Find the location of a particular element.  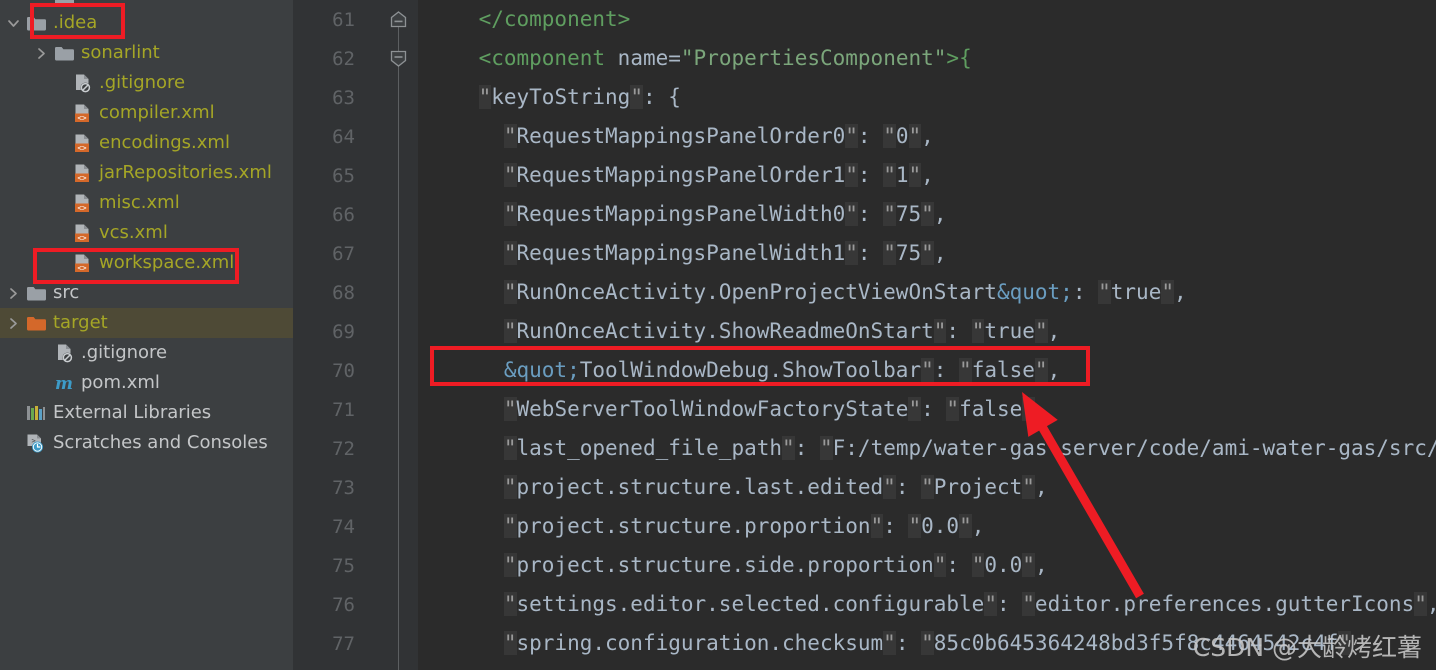

tree-item-workspace-xml: <> workspace.xml is located at coordinates (146, 263).